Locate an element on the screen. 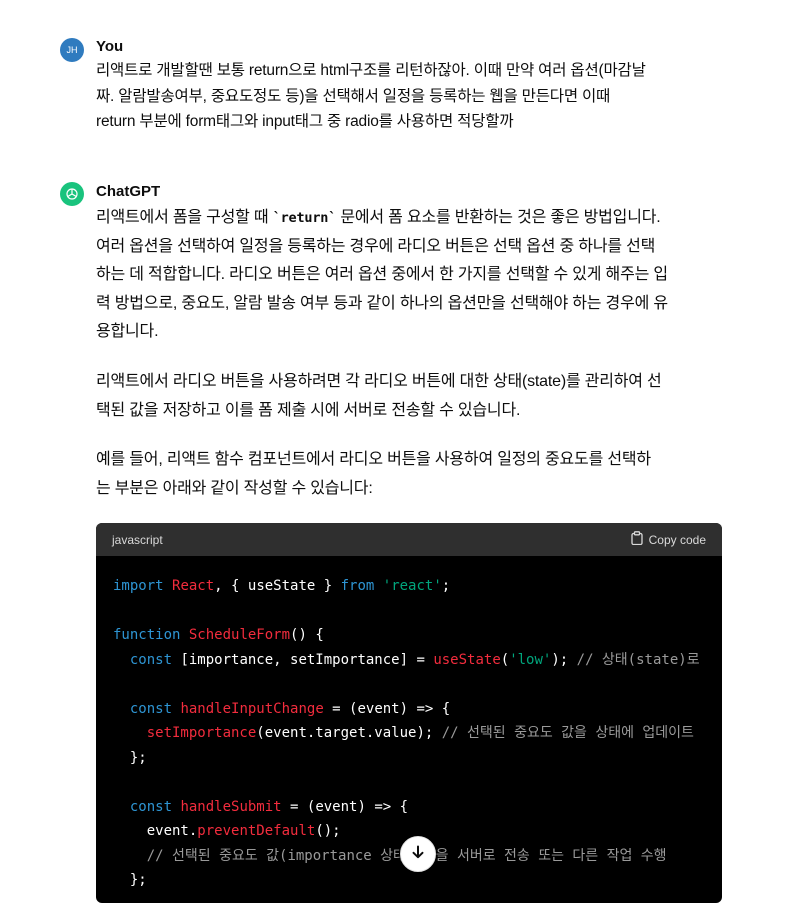 The height and width of the screenshot is (903, 800). code-line: import React, { useState } from 'react'; is located at coordinates (282, 586).